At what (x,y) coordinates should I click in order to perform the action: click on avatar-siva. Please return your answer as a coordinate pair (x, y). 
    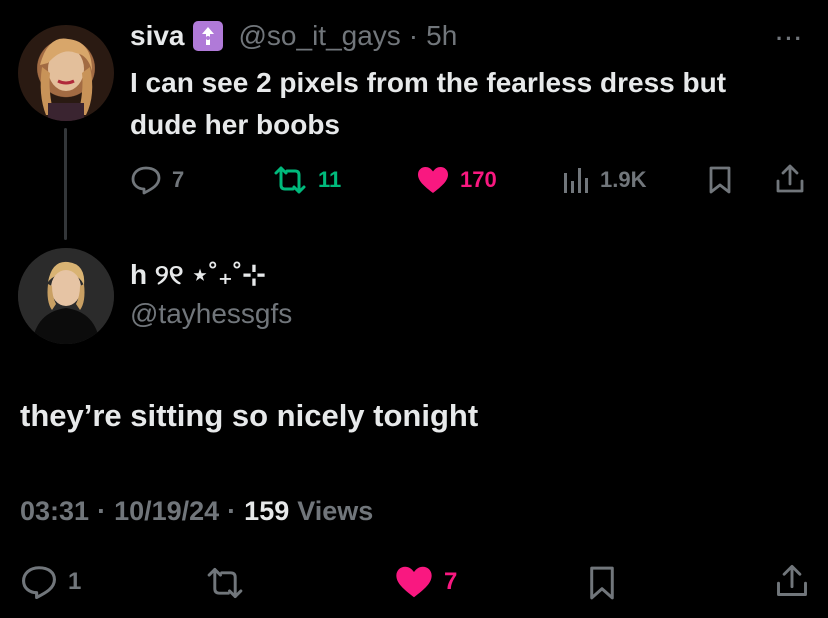
    Looking at the image, I should click on (66, 73).